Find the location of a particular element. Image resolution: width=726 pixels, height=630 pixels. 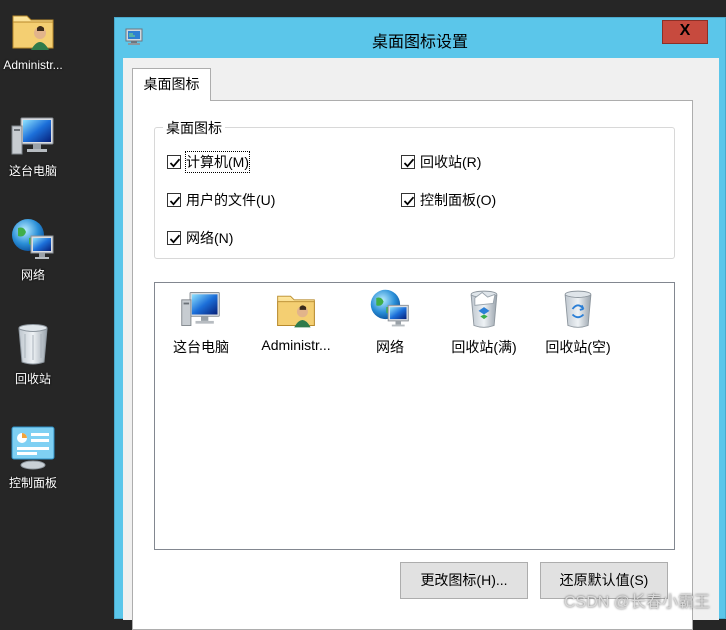

desktop-icon-this-pc: 这台电脑 is located at coordinates (33, 145).